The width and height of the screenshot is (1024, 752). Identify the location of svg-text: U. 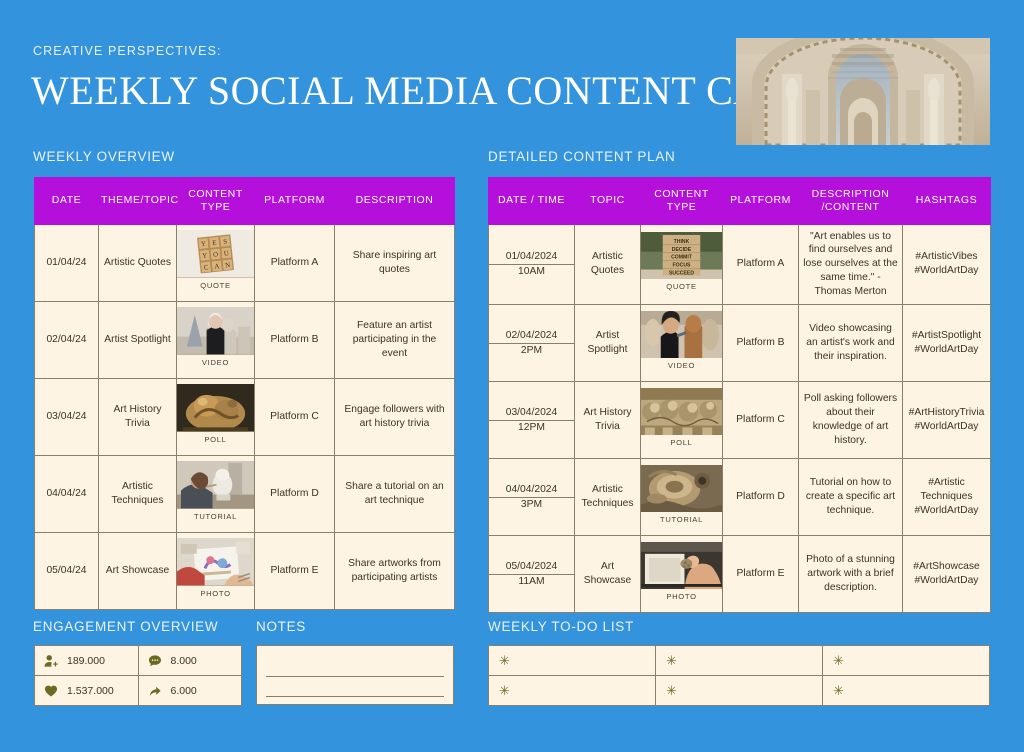
(227, 254).